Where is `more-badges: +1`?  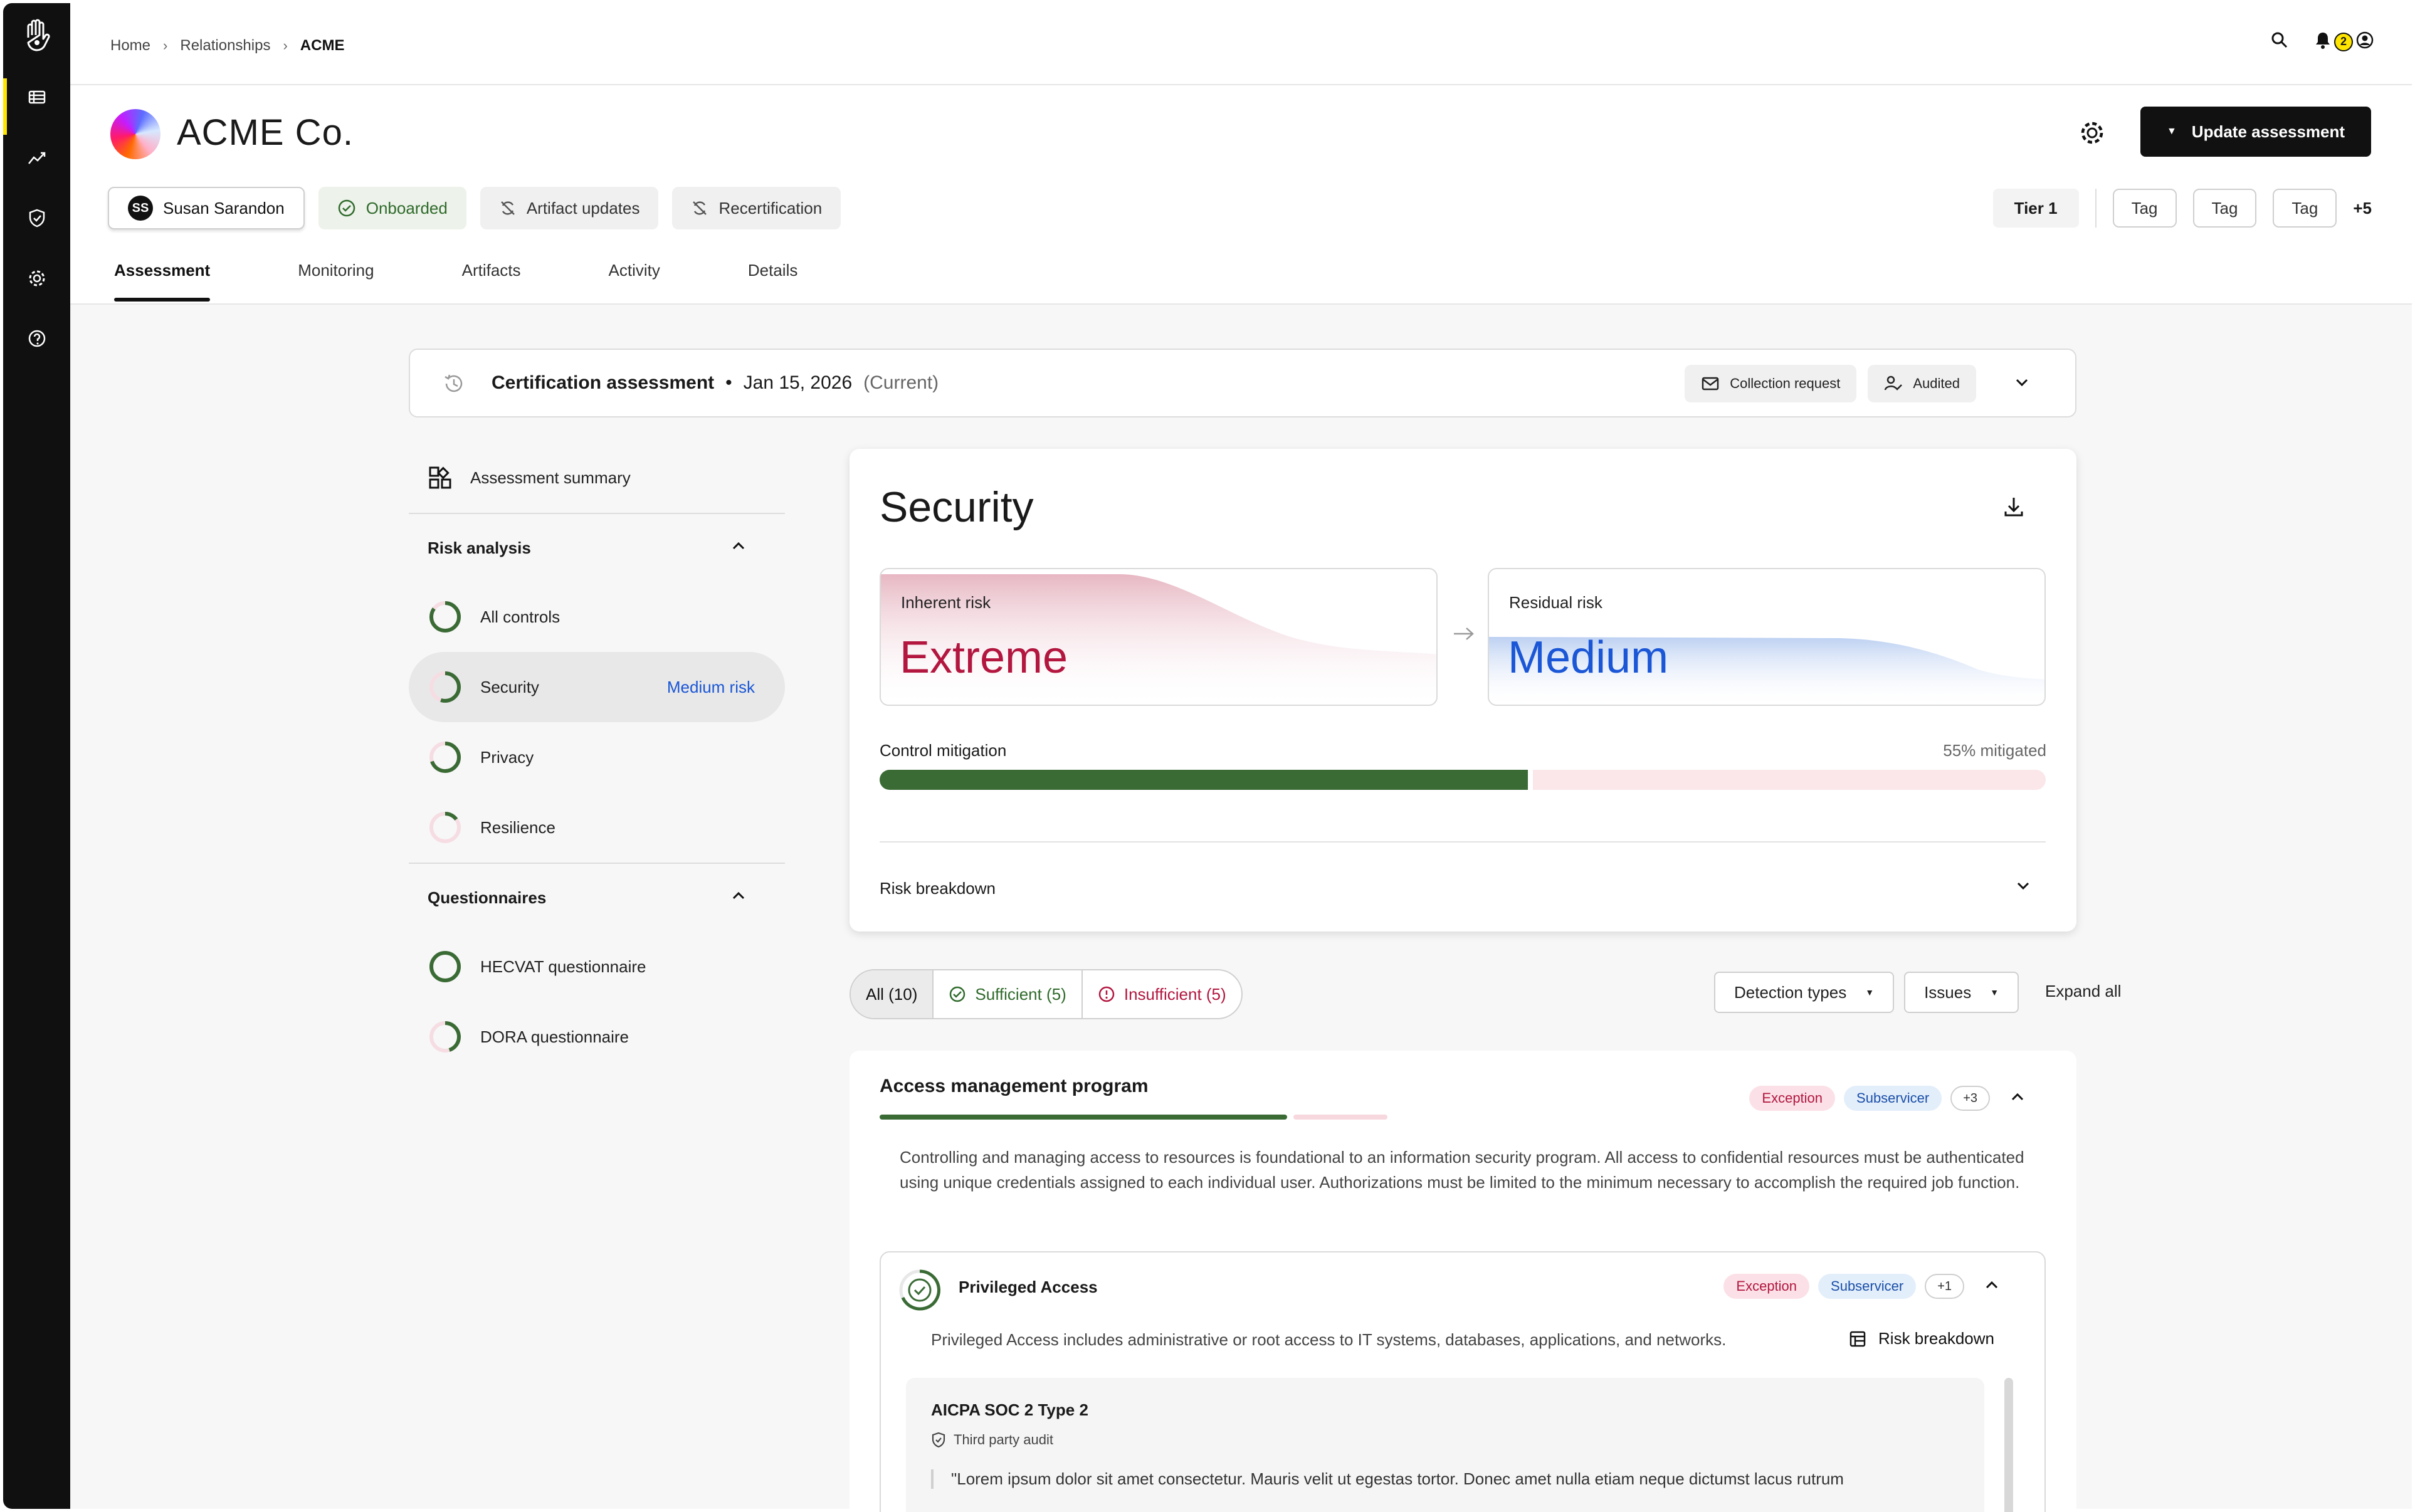 more-badges: +1 is located at coordinates (1944, 1287).